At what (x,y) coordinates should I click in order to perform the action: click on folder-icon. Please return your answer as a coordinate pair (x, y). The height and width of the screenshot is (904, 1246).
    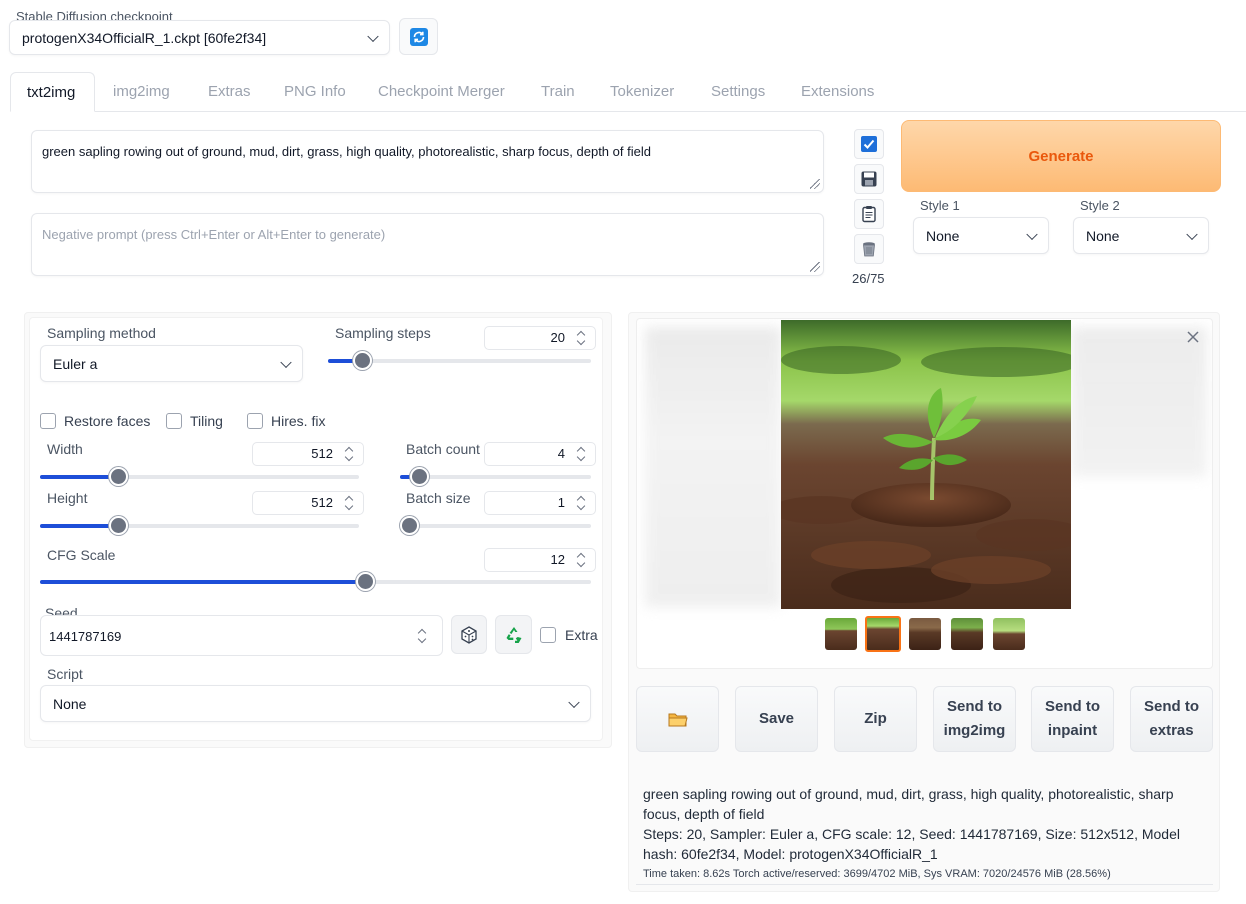
    Looking at the image, I should click on (678, 720).